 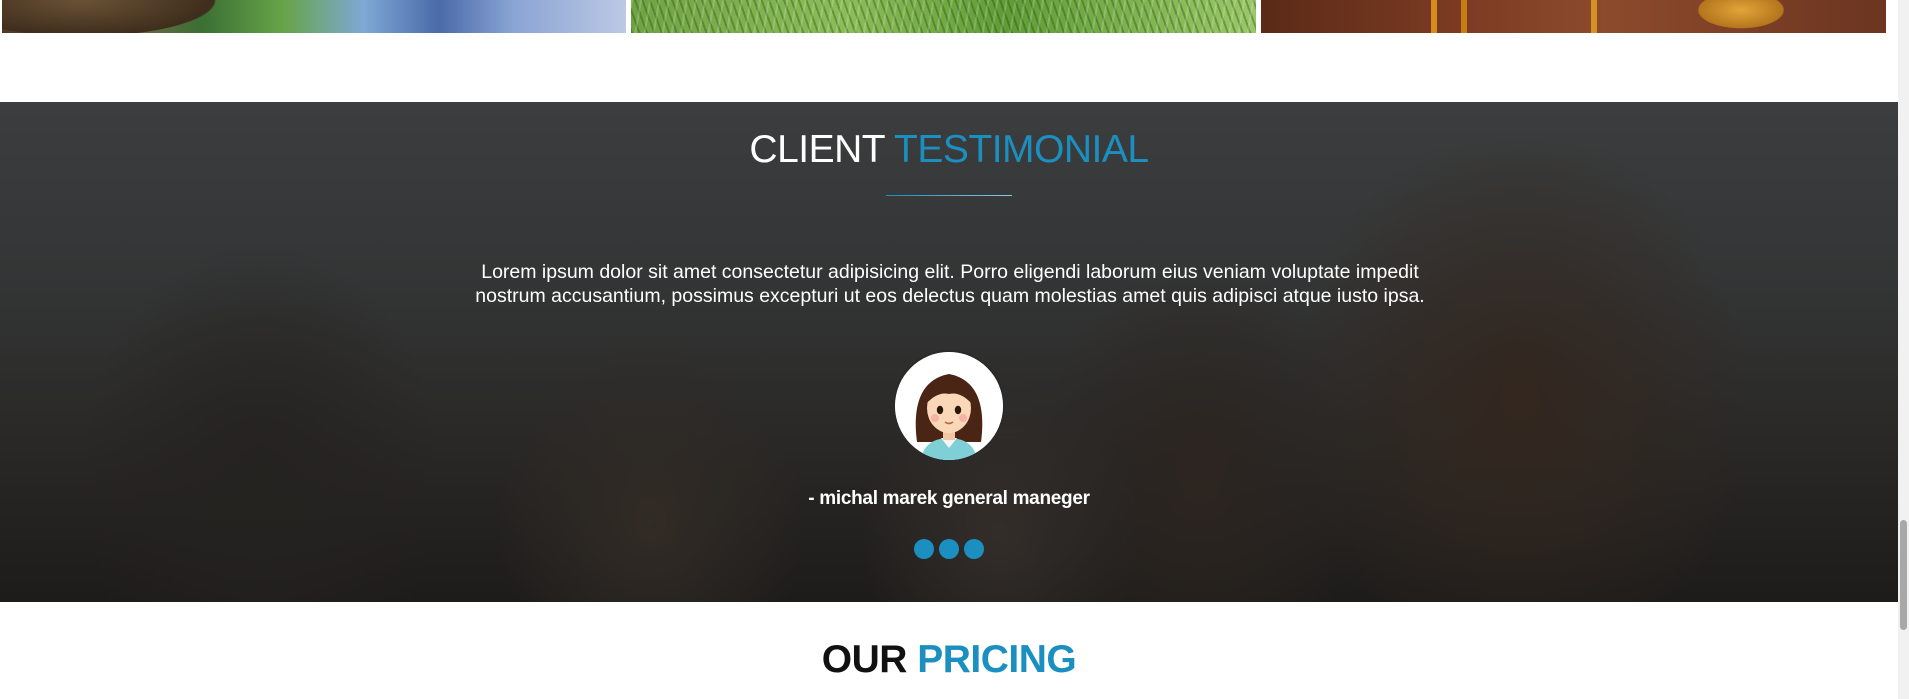 What do you see at coordinates (1021, 149) in the screenshot?
I see `heading-text-accent: TESTIMONIAL` at bounding box center [1021, 149].